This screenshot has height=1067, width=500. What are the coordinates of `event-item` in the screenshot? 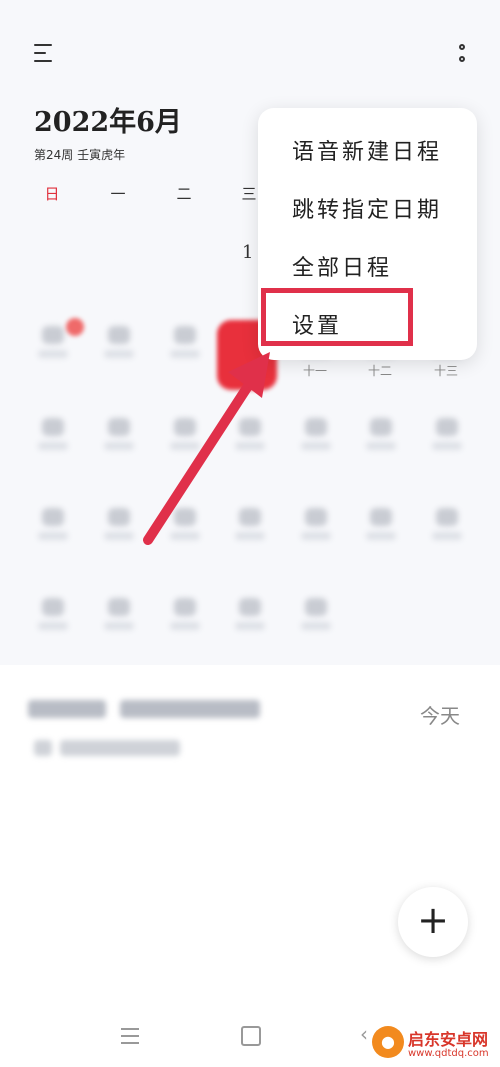 It's located at (158, 712).